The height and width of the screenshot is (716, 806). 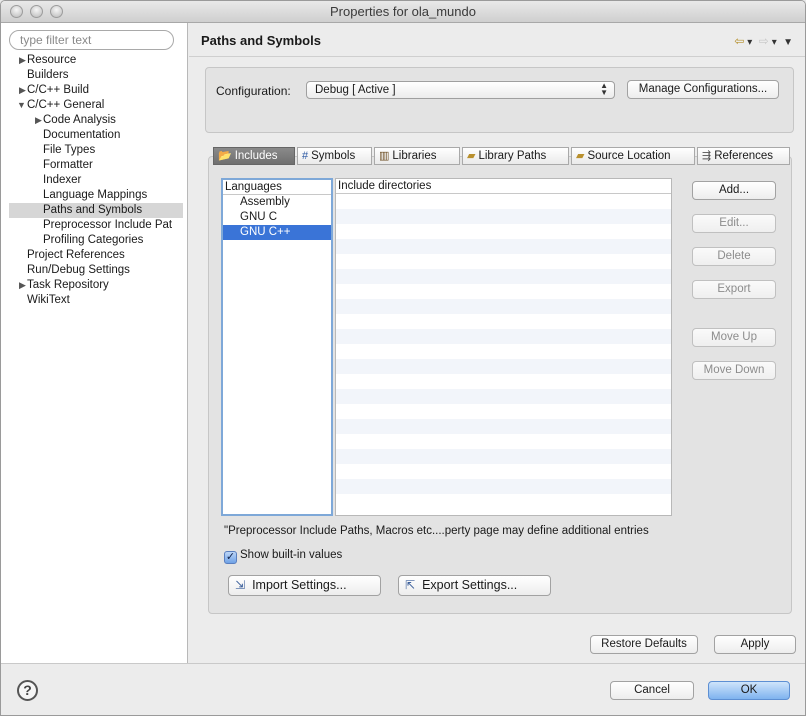 What do you see at coordinates (94, 120) in the screenshot?
I see `tree-item-code-analysis: ▶ Code Analysis` at bounding box center [94, 120].